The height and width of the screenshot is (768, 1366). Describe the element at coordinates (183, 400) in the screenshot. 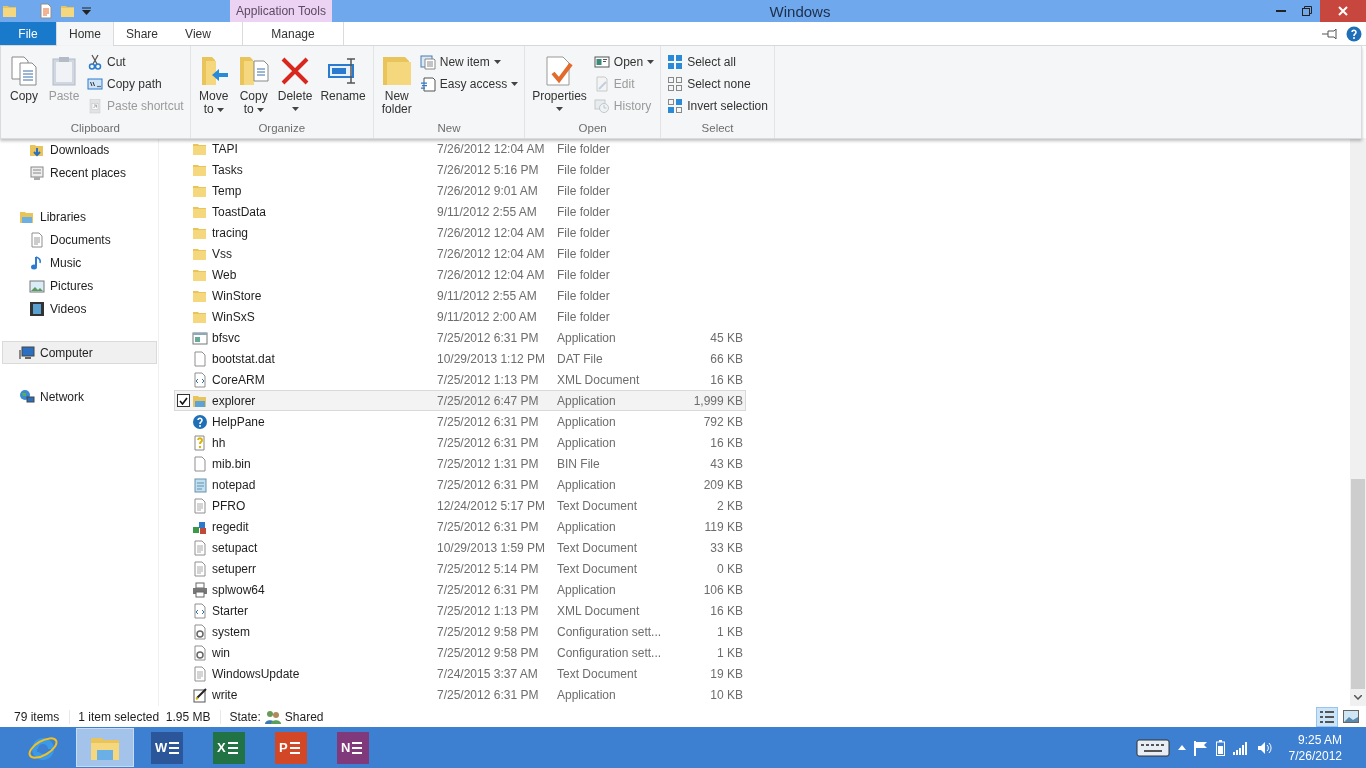

I see `checkbox` at that location.